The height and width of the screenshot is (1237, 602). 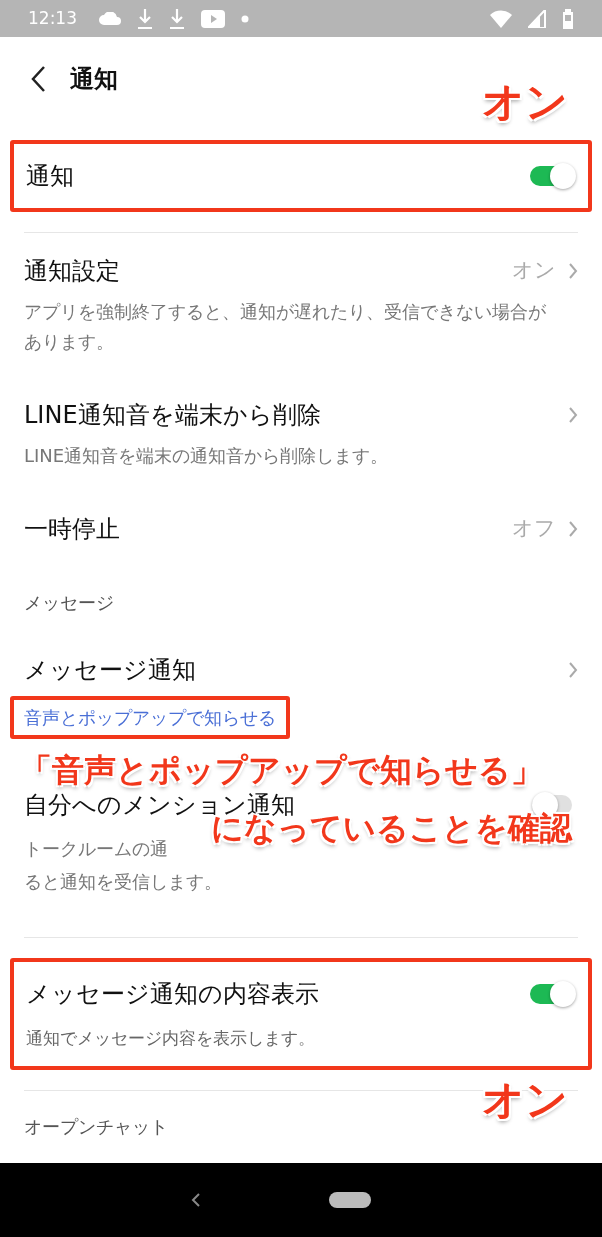 I want to click on setting-description: 通知でメッセージ内容を表示します。, so click(x=171, y=1038).